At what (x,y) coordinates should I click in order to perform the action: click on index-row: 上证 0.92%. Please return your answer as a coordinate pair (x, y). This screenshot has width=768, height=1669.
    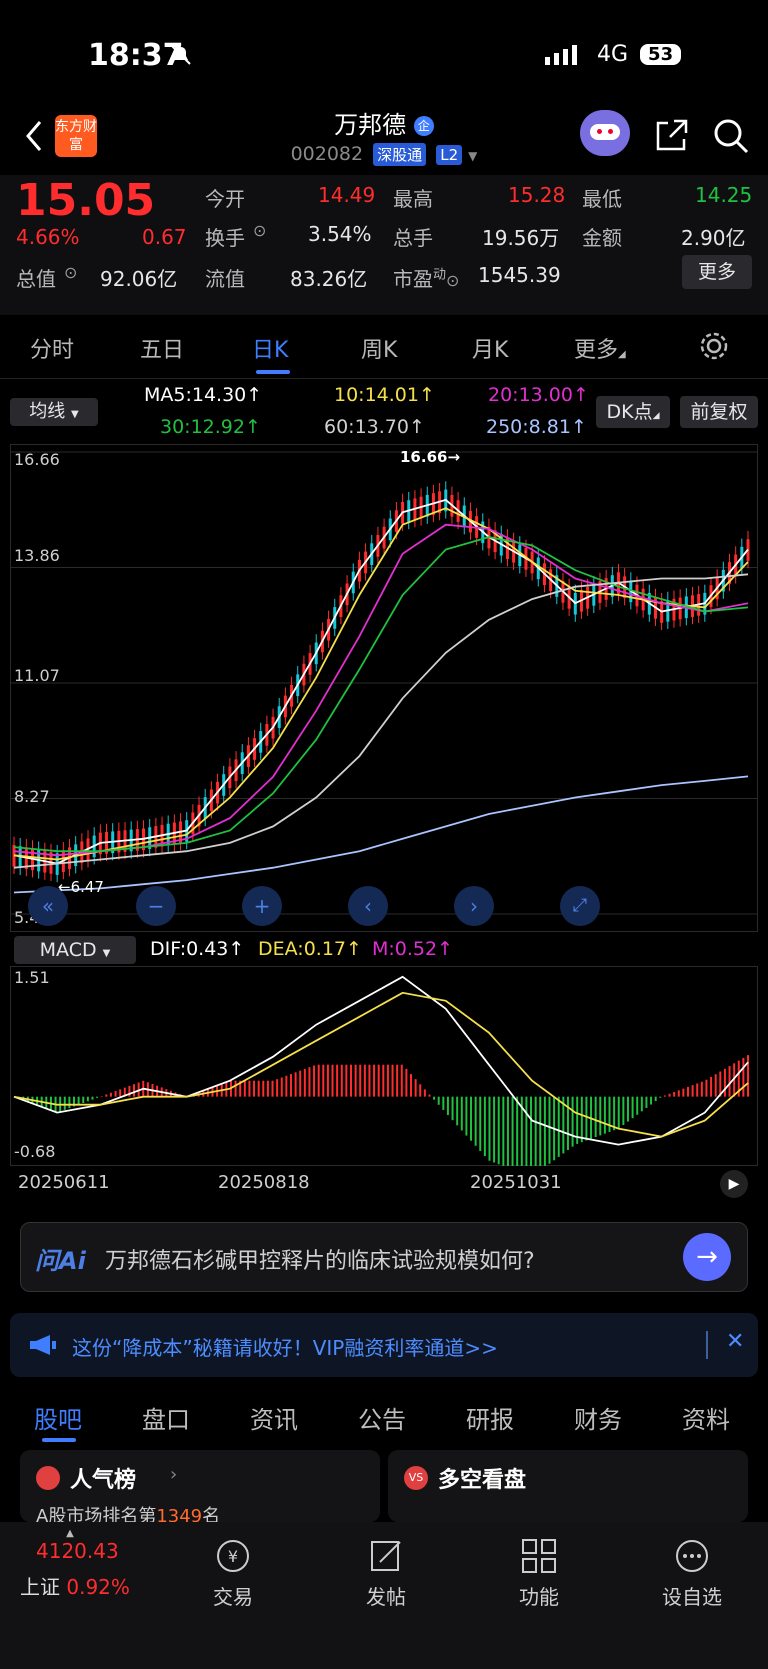
    Looking at the image, I should click on (90, 1585).